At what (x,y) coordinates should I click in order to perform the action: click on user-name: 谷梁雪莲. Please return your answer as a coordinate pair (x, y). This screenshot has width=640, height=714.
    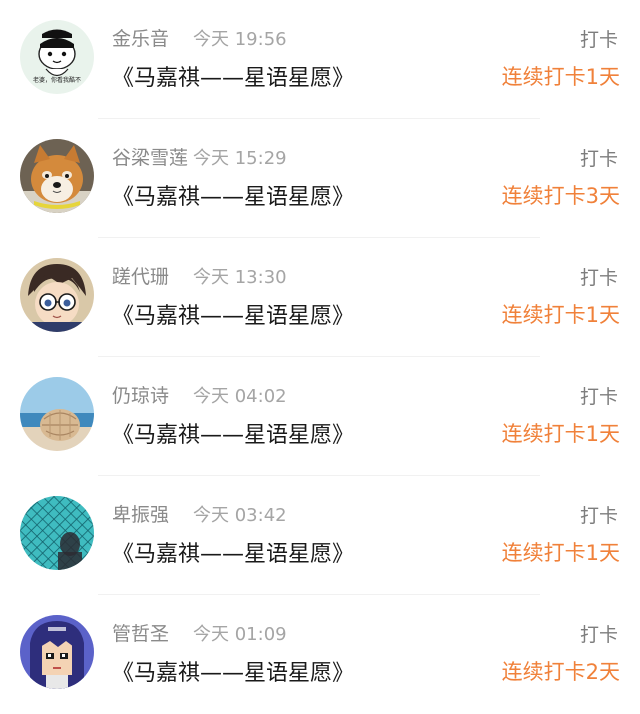
    Looking at the image, I should click on (150, 156).